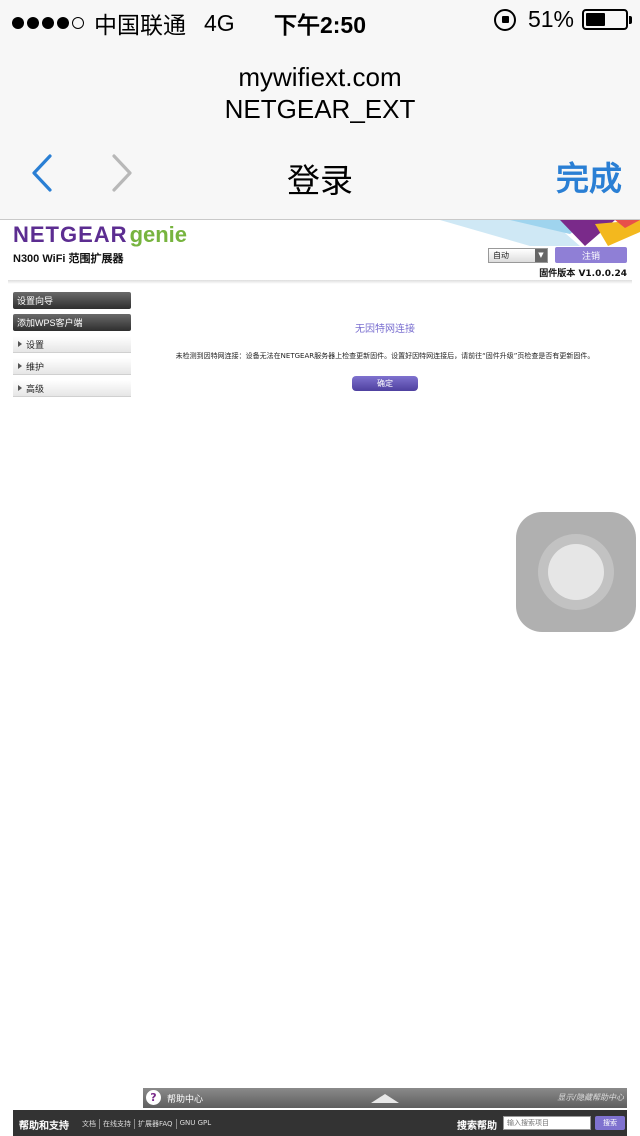 This screenshot has width=640, height=1136. I want to click on help-center-bar: ? 帮助中心 显示/隐藏帮助中心, so click(385, 1098).